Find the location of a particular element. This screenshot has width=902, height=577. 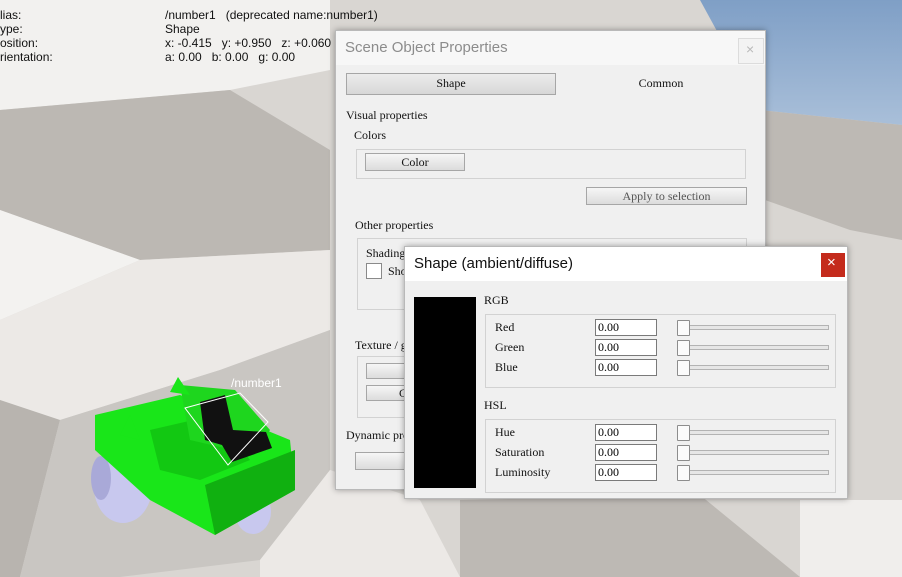

red-slider-thumb is located at coordinates (683, 328).